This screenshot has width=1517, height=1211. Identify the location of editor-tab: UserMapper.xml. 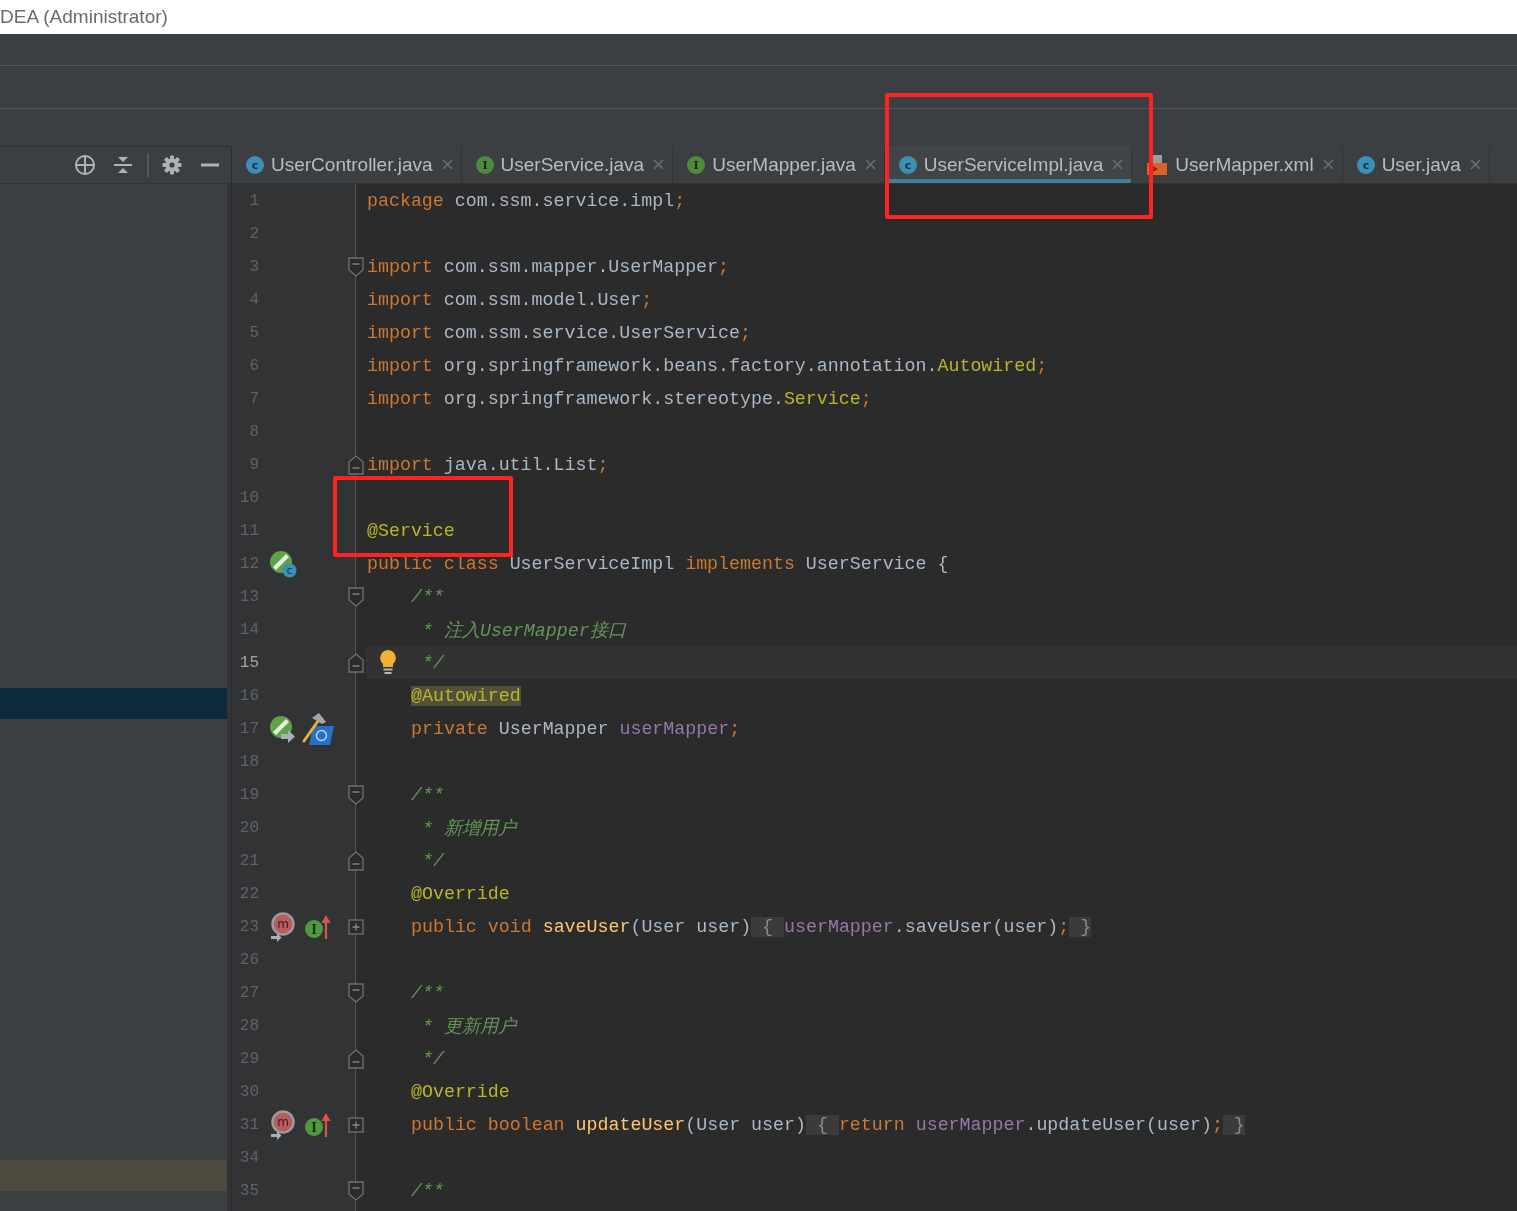
(1237, 164).